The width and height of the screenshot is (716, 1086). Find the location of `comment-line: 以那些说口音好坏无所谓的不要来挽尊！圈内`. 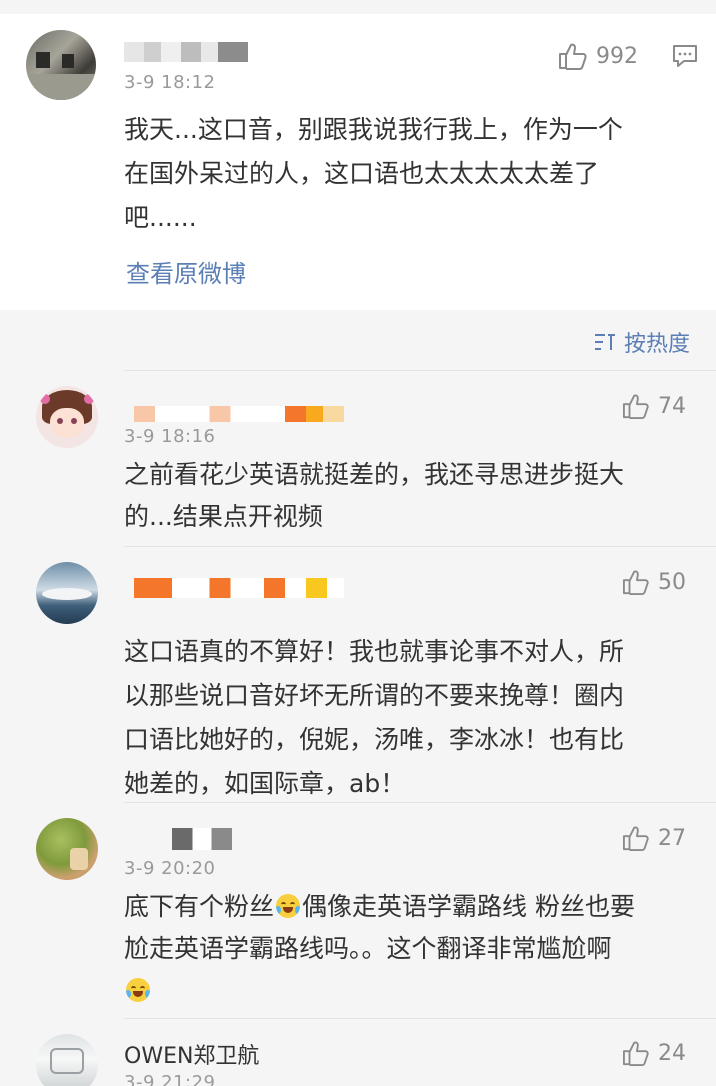

comment-line: 以那些说口音好坏无所谓的不要来挽尊！圈内 is located at coordinates (374, 695).